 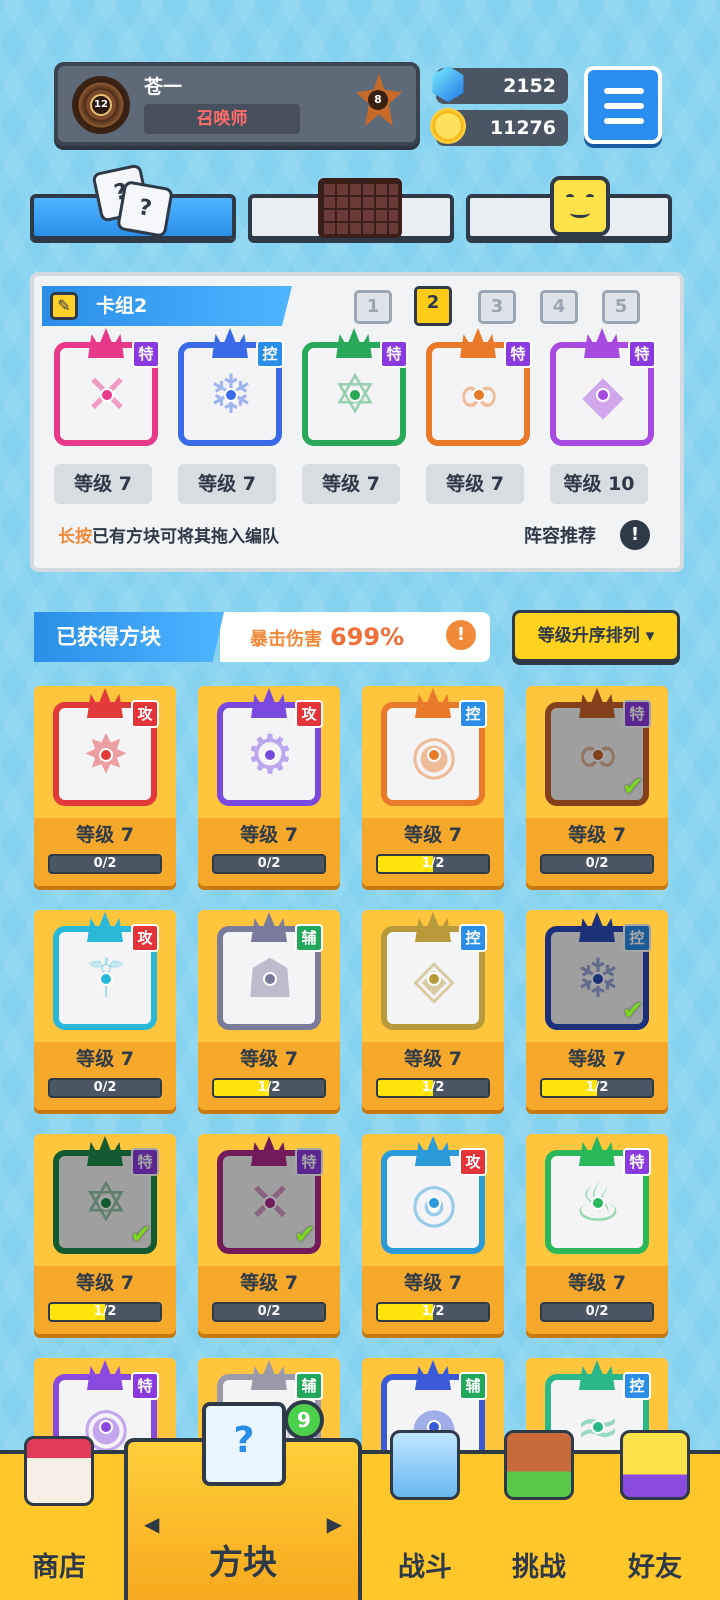 What do you see at coordinates (168, 534) in the screenshot?
I see `drag-hint: 长按已有方块可将其拖入编队` at bounding box center [168, 534].